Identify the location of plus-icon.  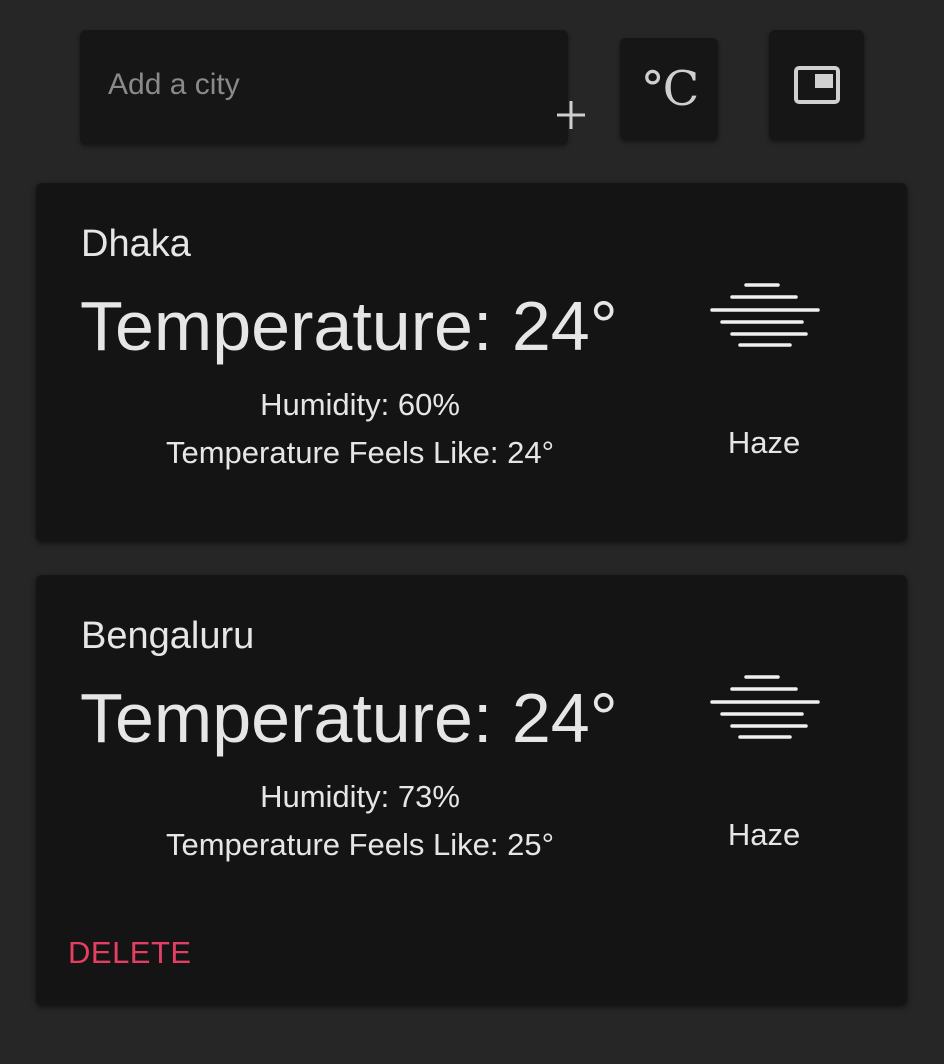
(571, 115).